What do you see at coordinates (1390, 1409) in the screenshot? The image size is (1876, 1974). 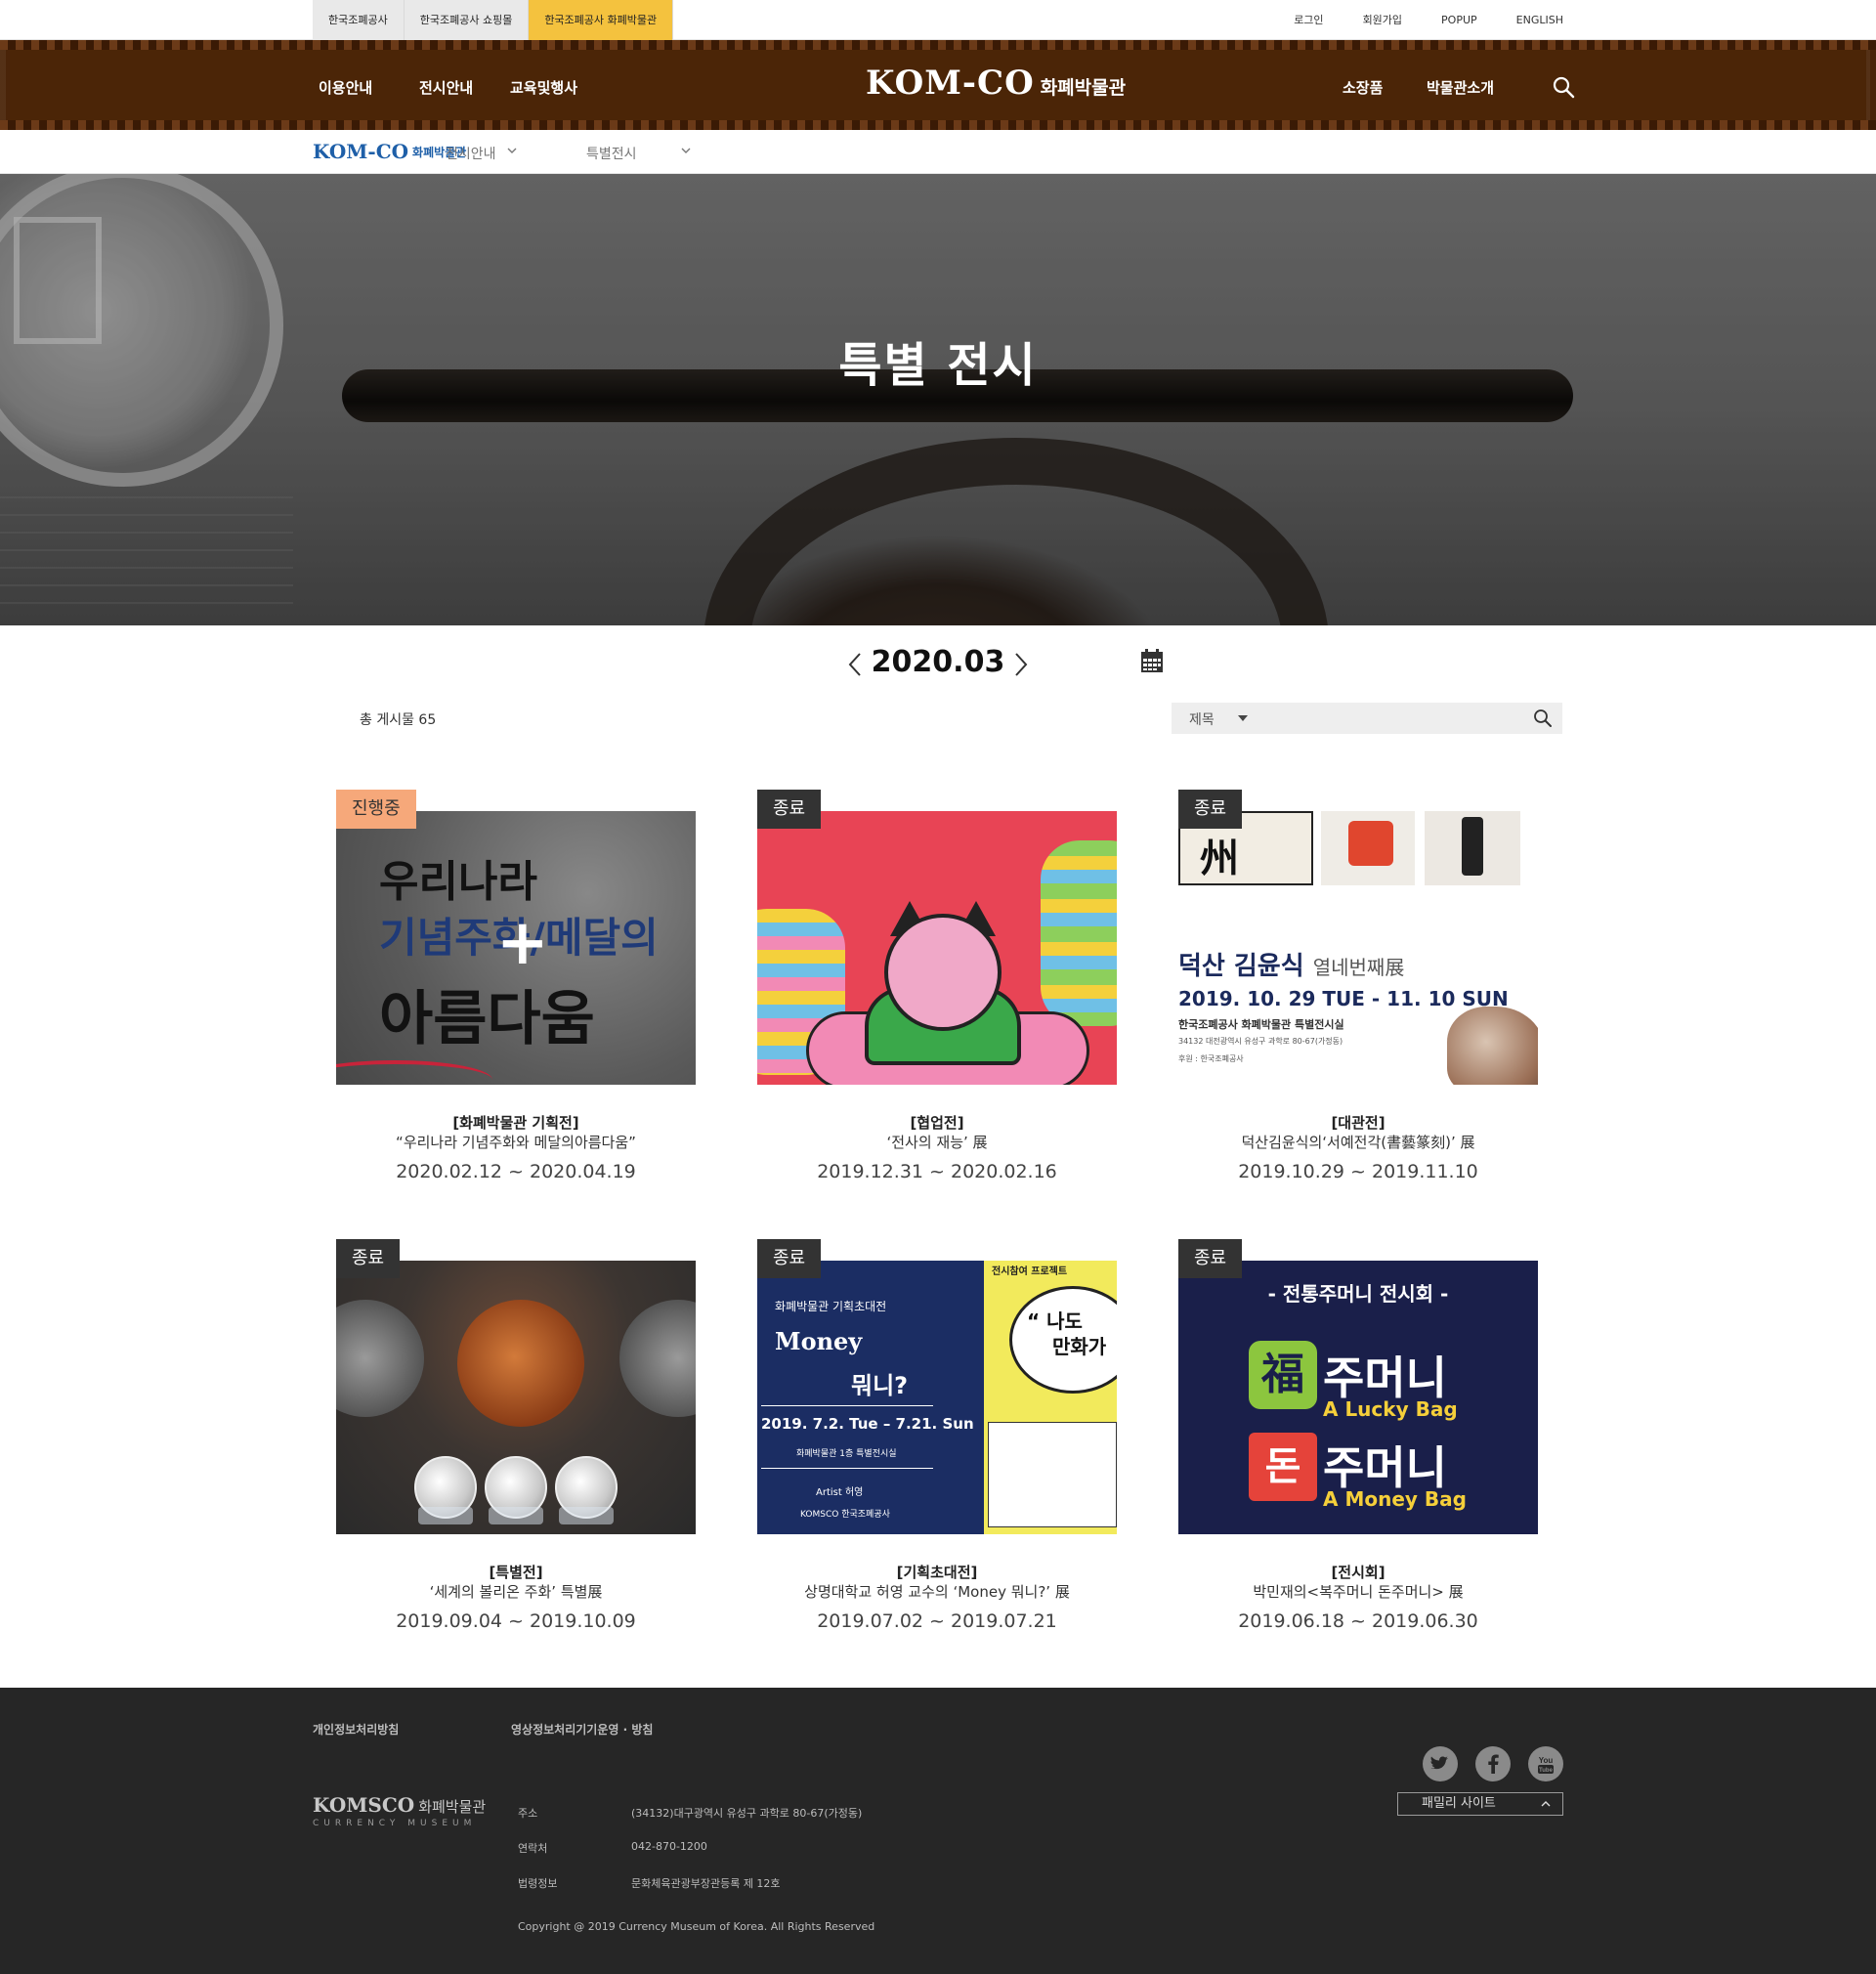 I see `thumb-text: A Lucky Bag` at bounding box center [1390, 1409].